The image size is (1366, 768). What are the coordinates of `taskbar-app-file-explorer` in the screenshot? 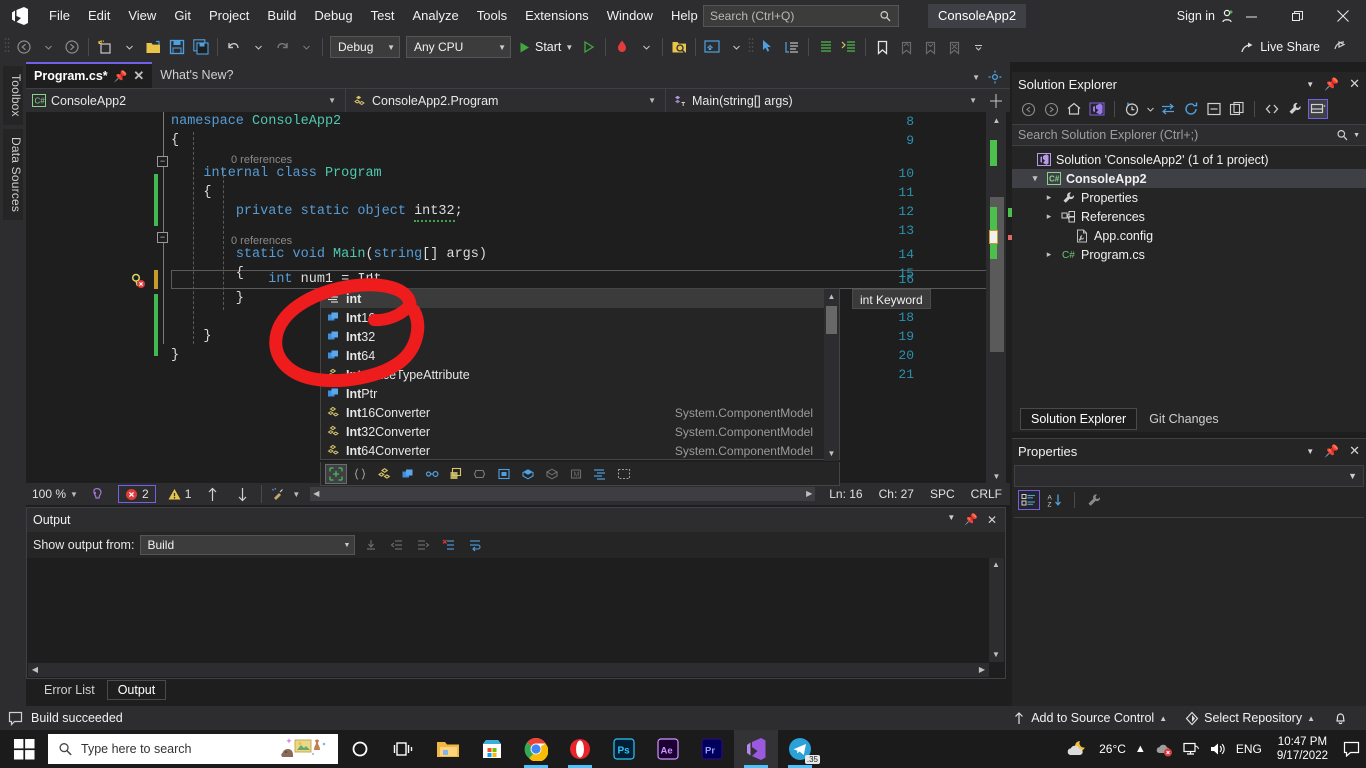 It's located at (448, 749).